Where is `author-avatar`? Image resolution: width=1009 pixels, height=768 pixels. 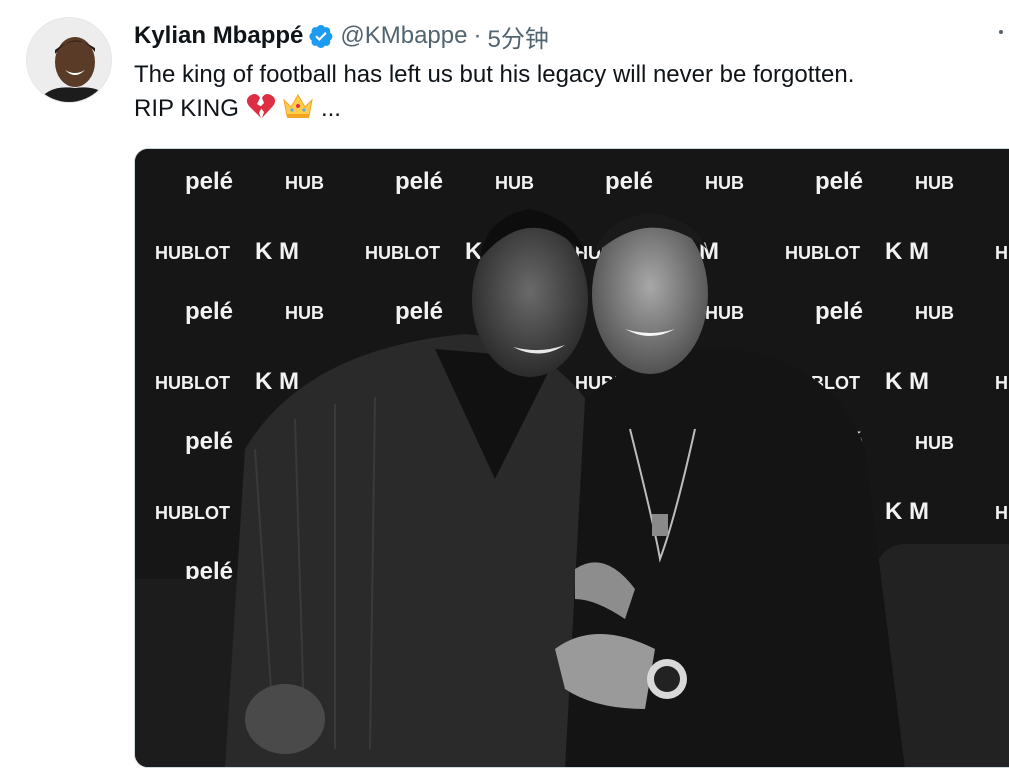
author-avatar is located at coordinates (69, 60).